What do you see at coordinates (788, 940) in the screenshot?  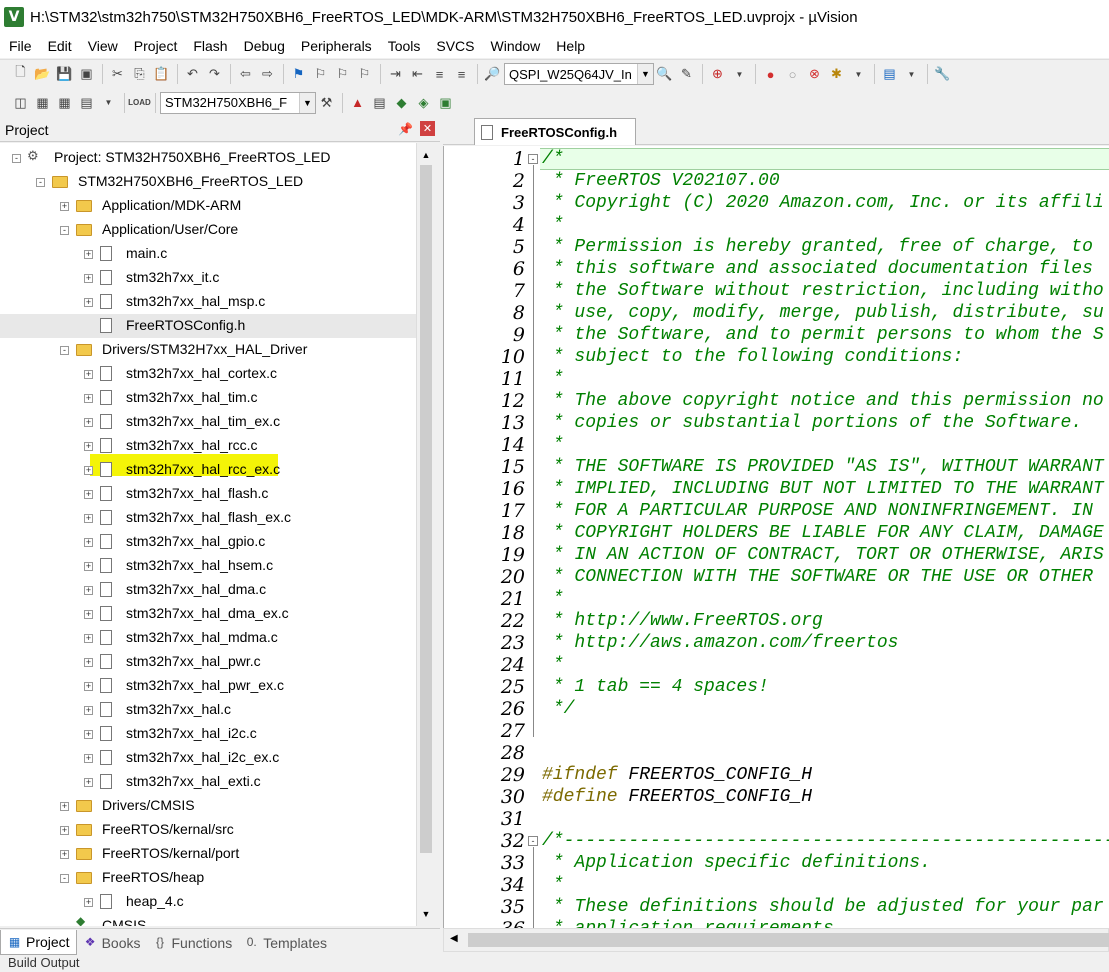 I see `scroll-thumb` at bounding box center [788, 940].